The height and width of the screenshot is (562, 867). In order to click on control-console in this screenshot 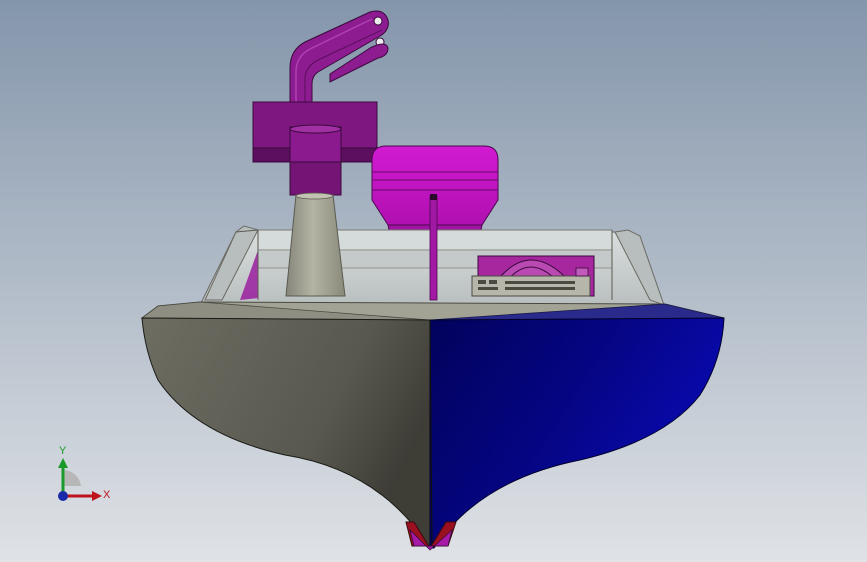, I will do `click(533, 276)`.